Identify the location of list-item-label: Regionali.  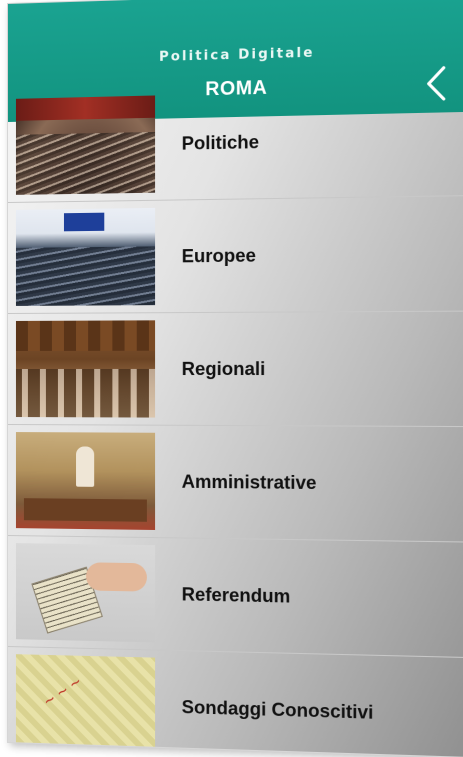
(223, 368).